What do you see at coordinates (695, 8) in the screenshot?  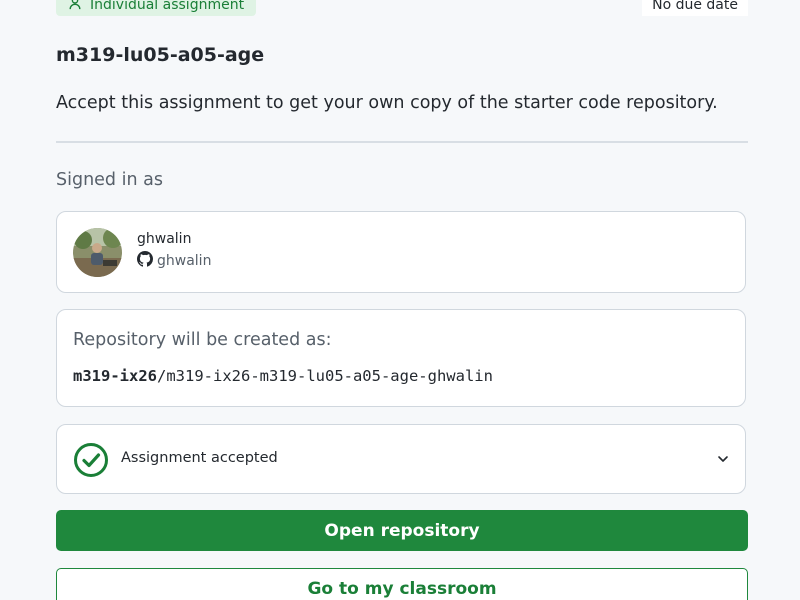 I see `due-date-badge: No due date` at bounding box center [695, 8].